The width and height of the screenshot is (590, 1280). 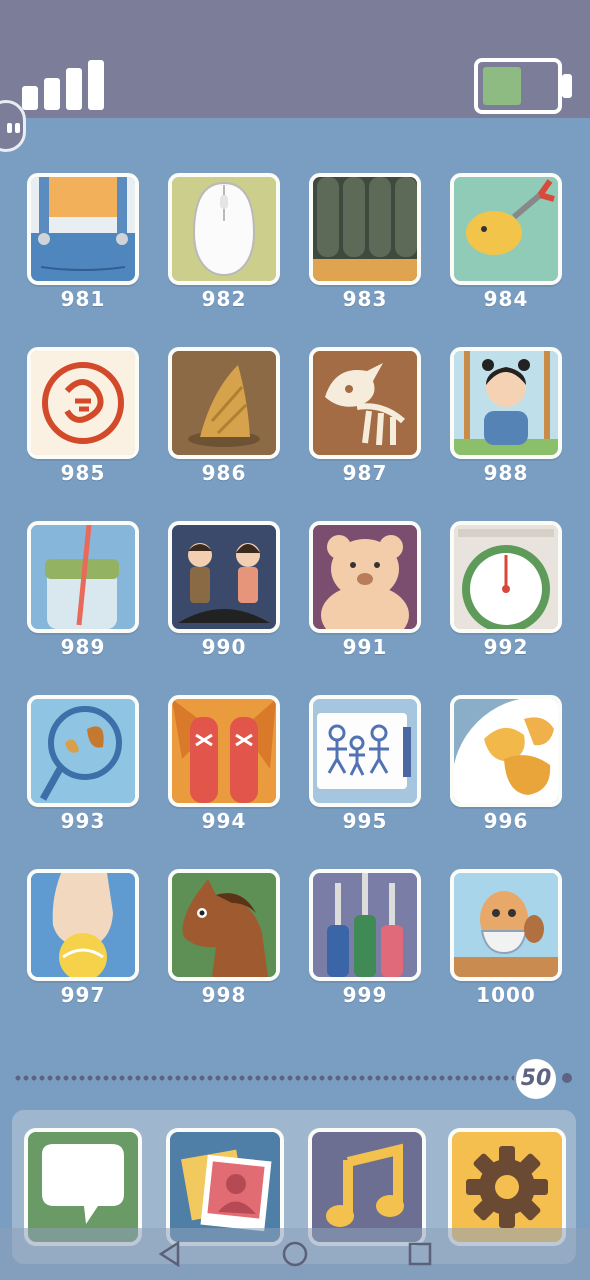 What do you see at coordinates (506, 647) in the screenshot?
I see `level-number: 992` at bounding box center [506, 647].